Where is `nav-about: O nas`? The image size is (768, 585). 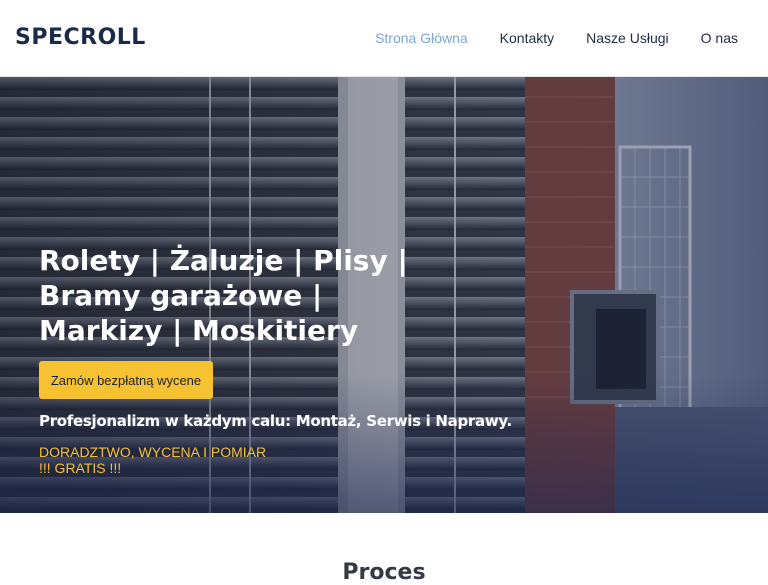 nav-about: O nas is located at coordinates (719, 38).